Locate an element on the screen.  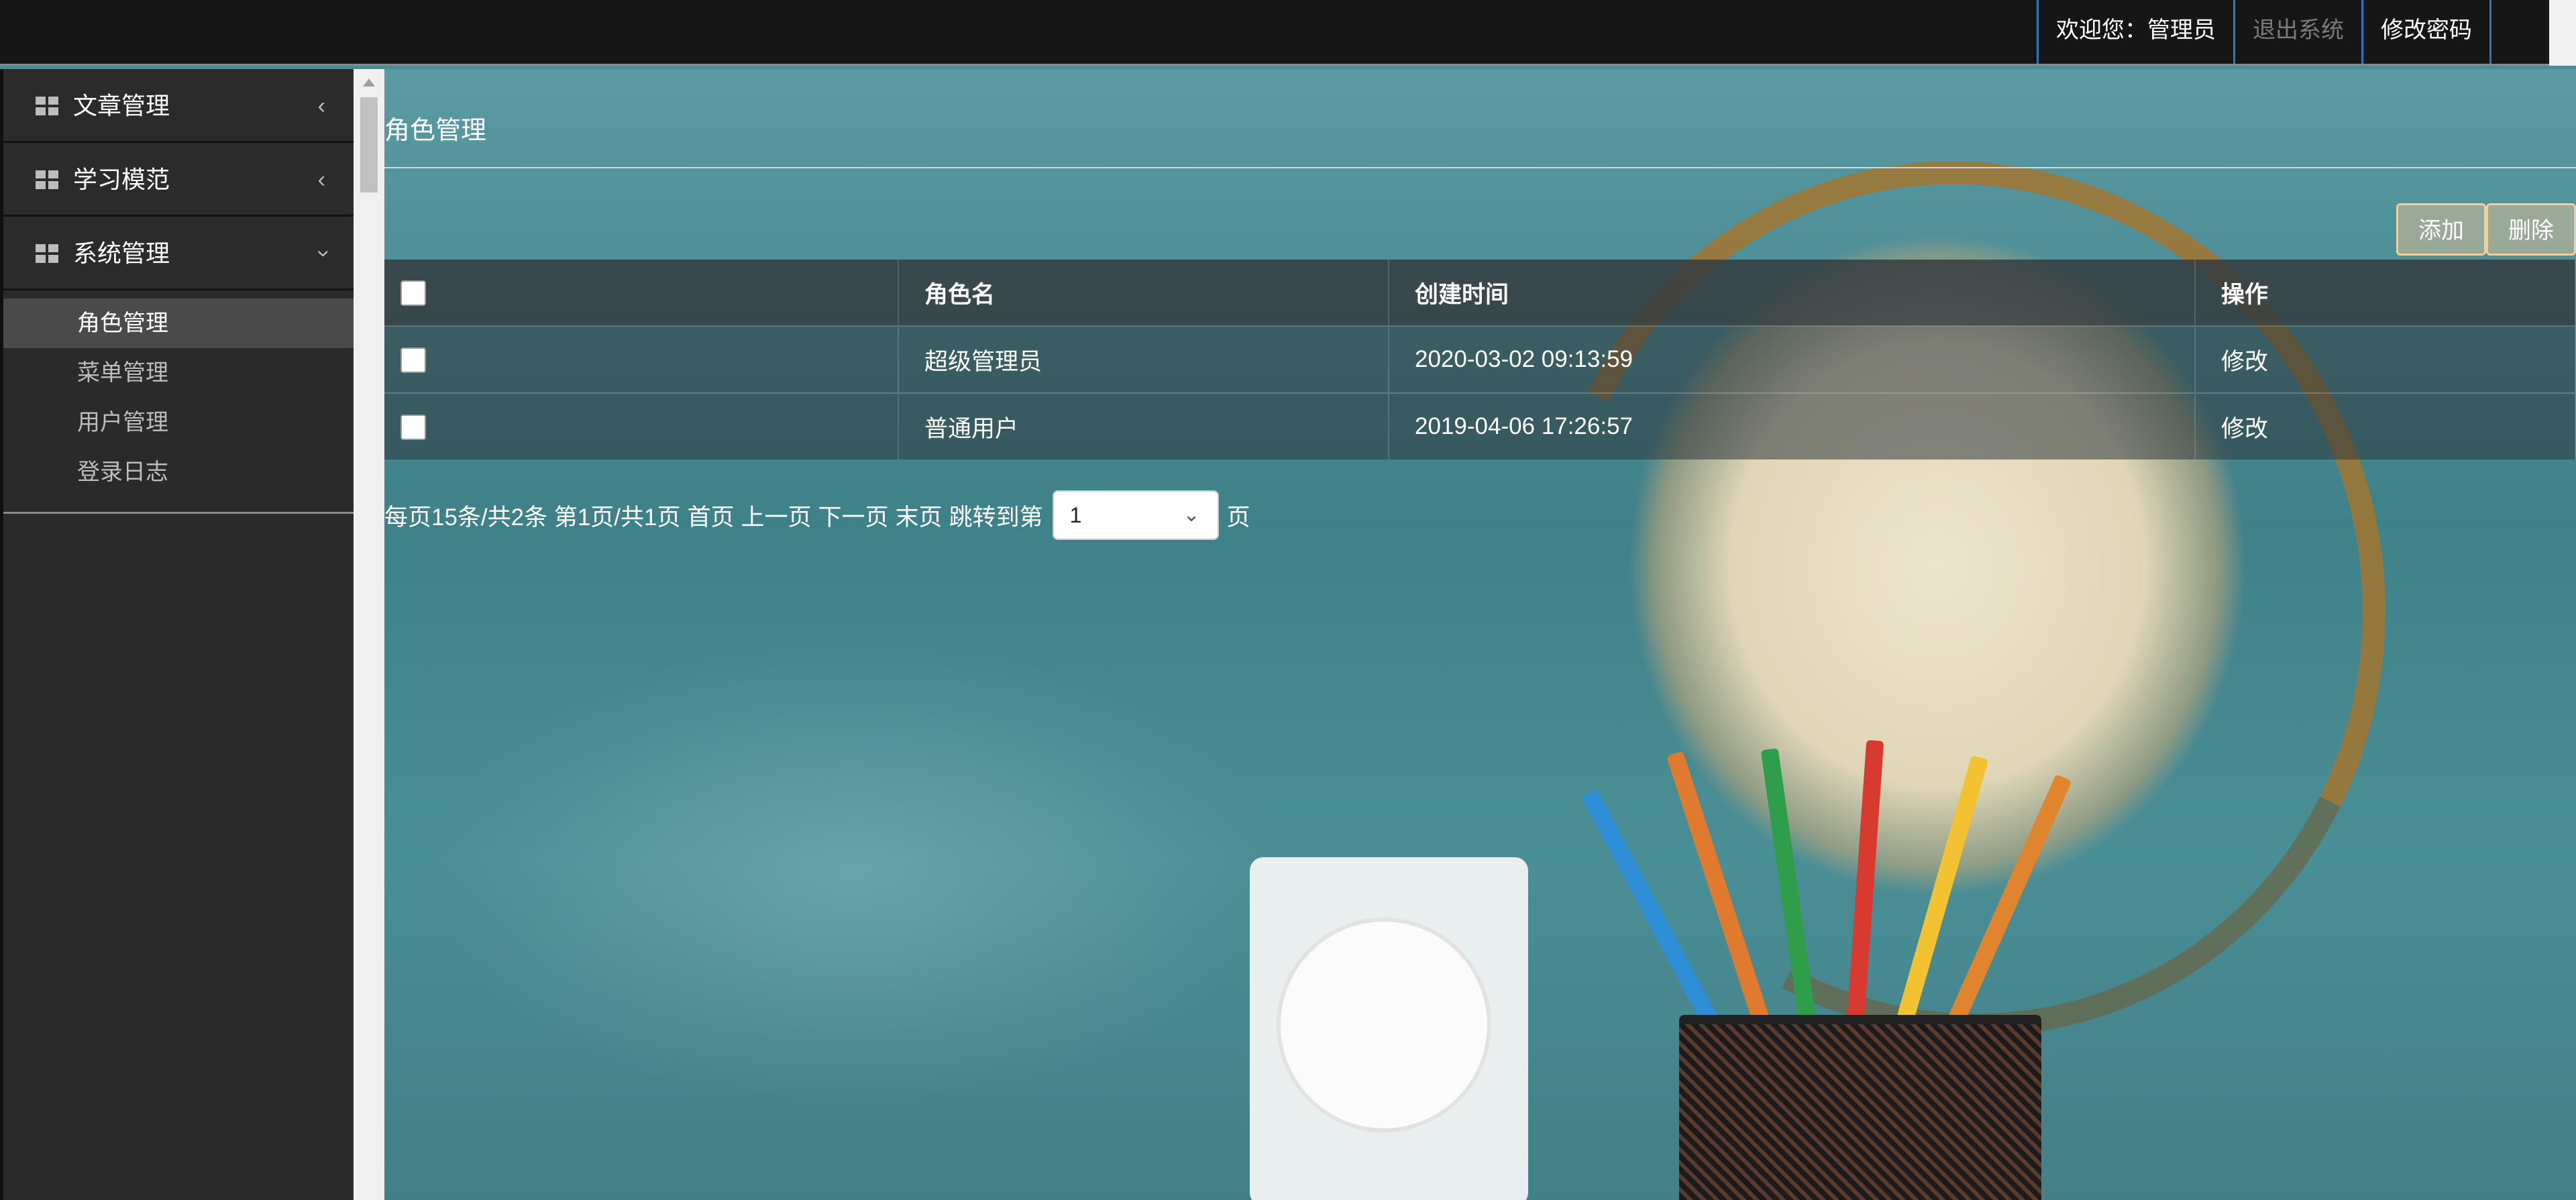
last-page-link: 末页 is located at coordinates (919, 515).